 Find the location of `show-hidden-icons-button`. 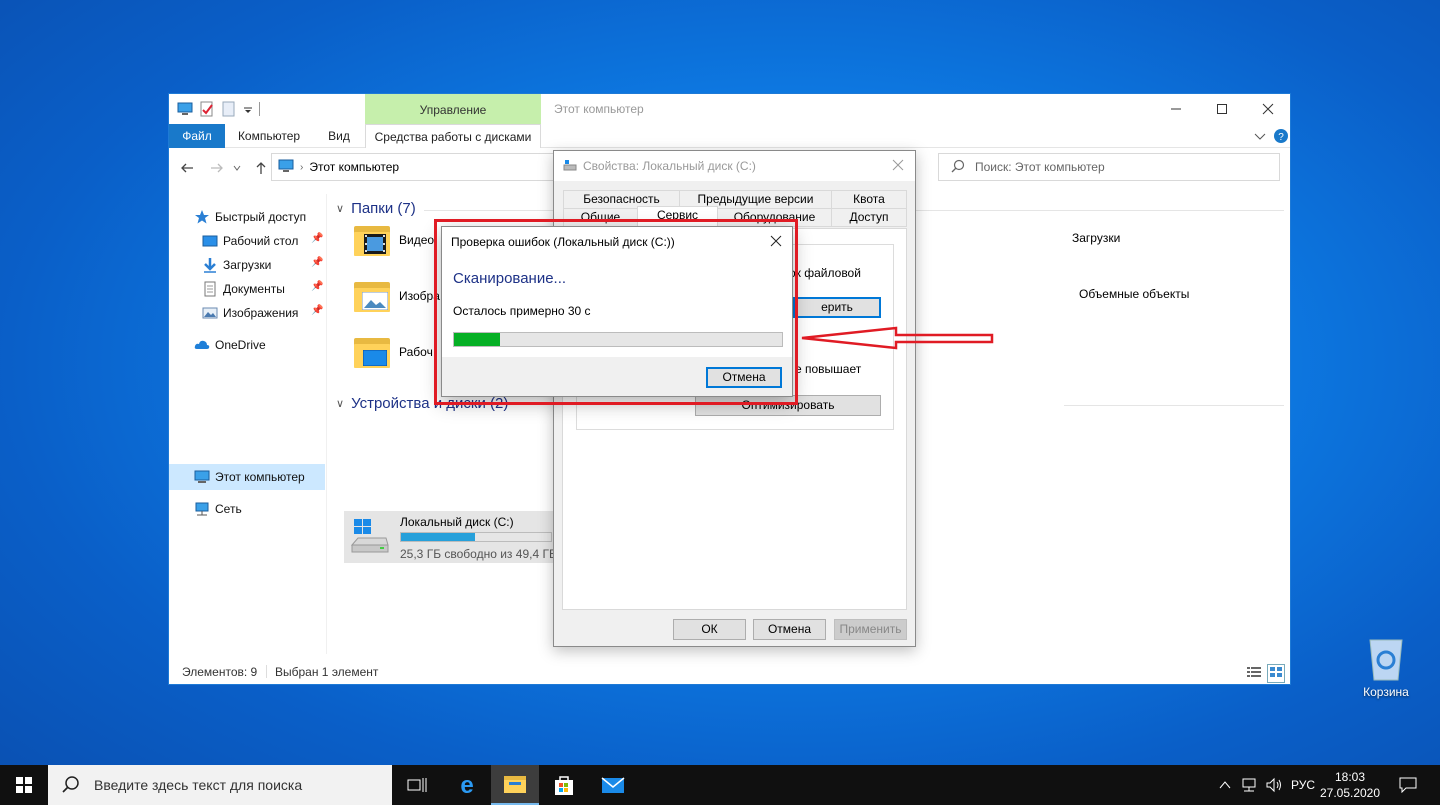

show-hidden-icons-button is located at coordinates (1225, 785).